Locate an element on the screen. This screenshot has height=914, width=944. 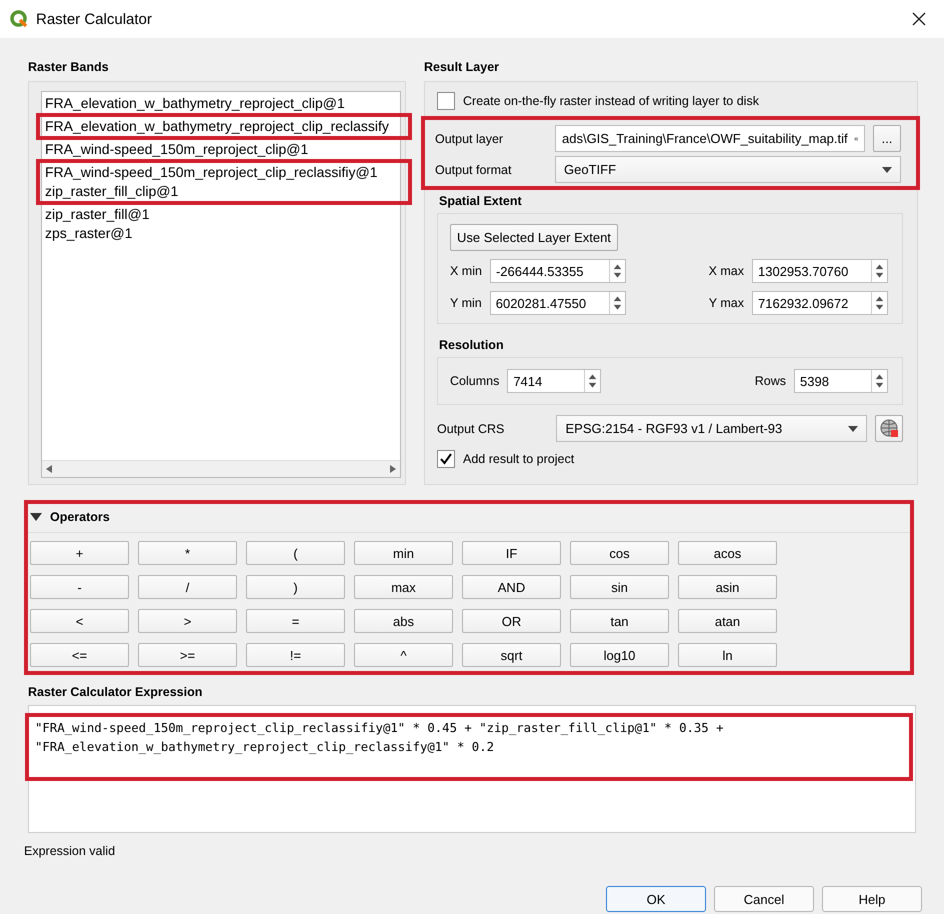
window-title: Raster Calculator is located at coordinates (94, 19).